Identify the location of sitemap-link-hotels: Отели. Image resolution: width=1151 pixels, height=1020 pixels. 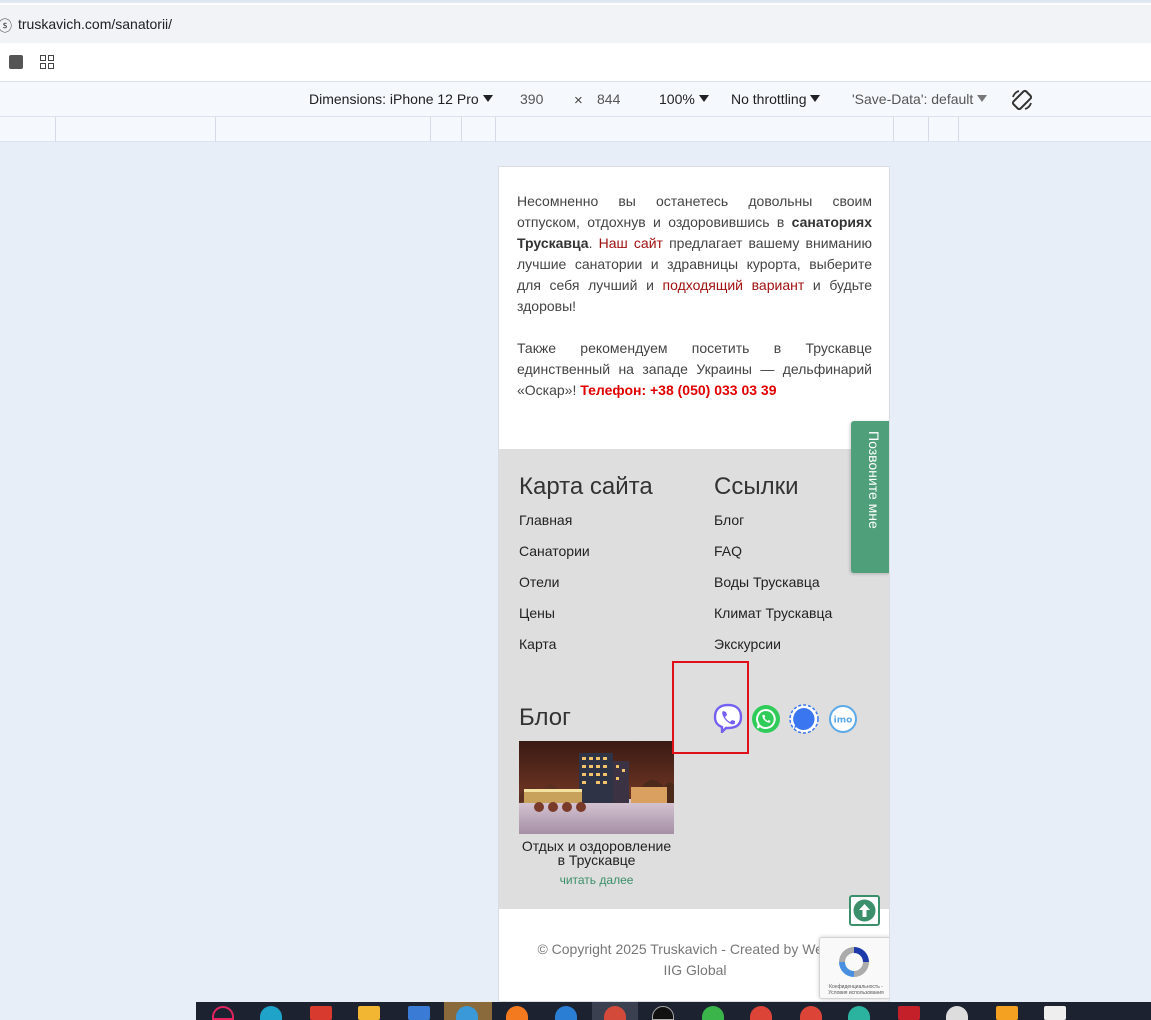
(539, 582).